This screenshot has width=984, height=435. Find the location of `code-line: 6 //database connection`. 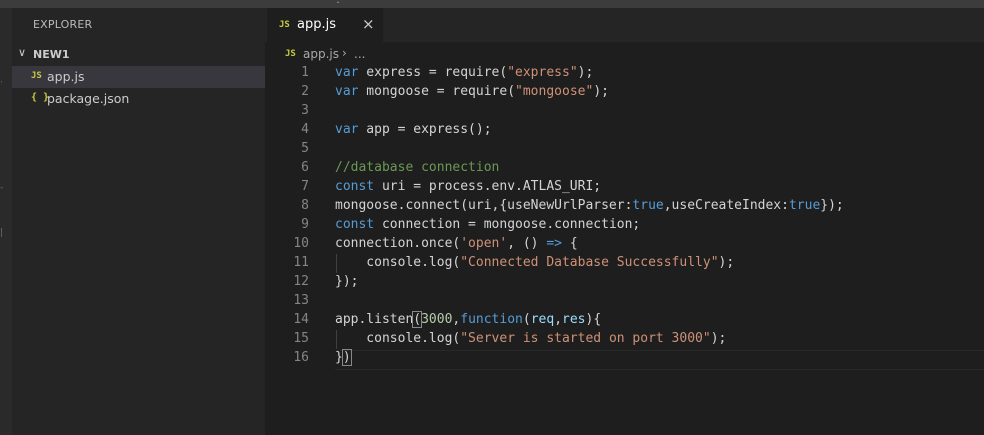

code-line: 6 //database connection is located at coordinates (624, 168).